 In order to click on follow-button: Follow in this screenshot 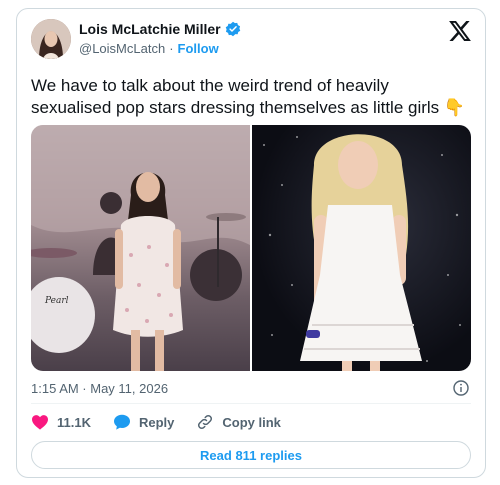, I will do `click(198, 48)`.